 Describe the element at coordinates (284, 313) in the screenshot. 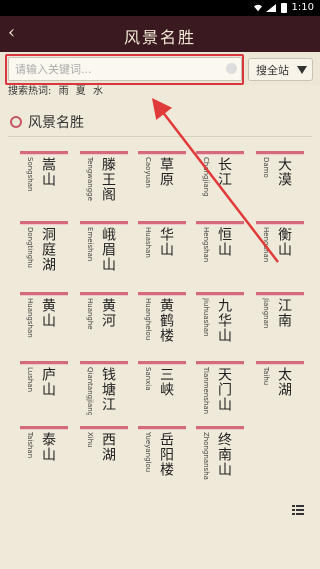

I see `place-name: 江南` at that location.